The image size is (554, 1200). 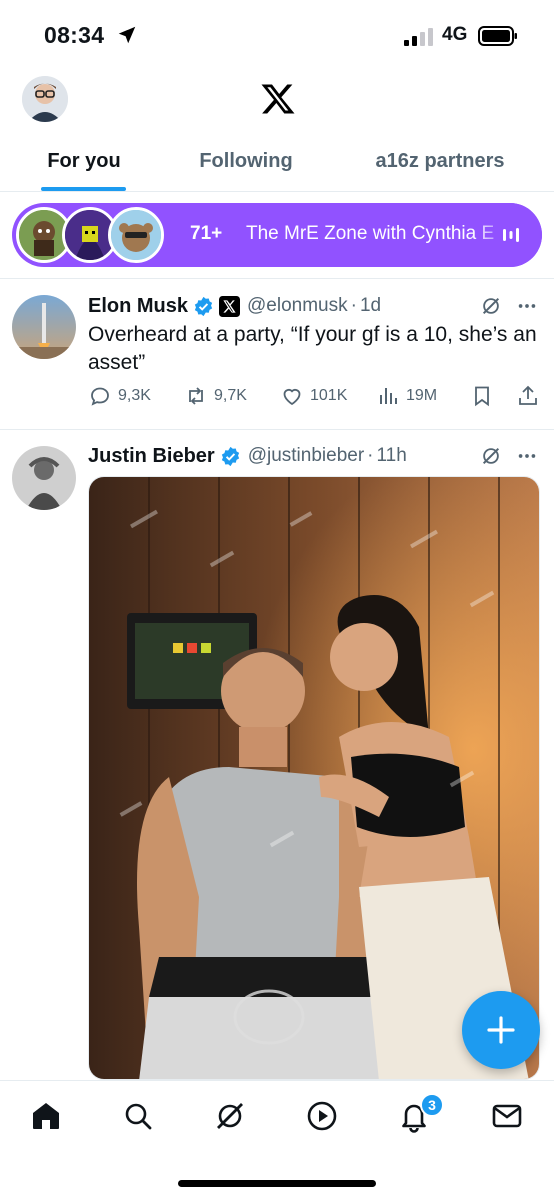 I want to click on network-label: 4G, so click(x=455, y=34).